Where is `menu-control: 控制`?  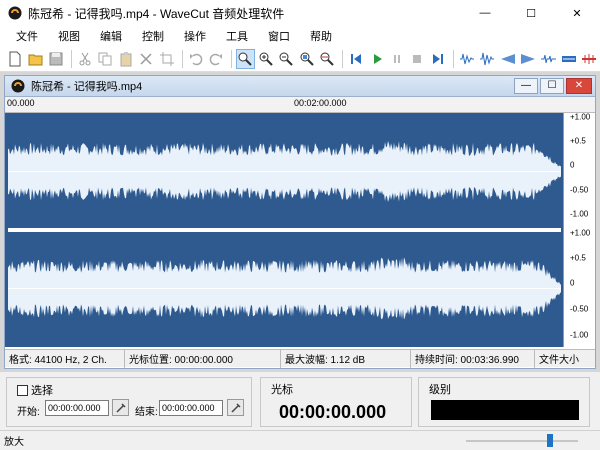 menu-control: 控制 is located at coordinates (153, 36).